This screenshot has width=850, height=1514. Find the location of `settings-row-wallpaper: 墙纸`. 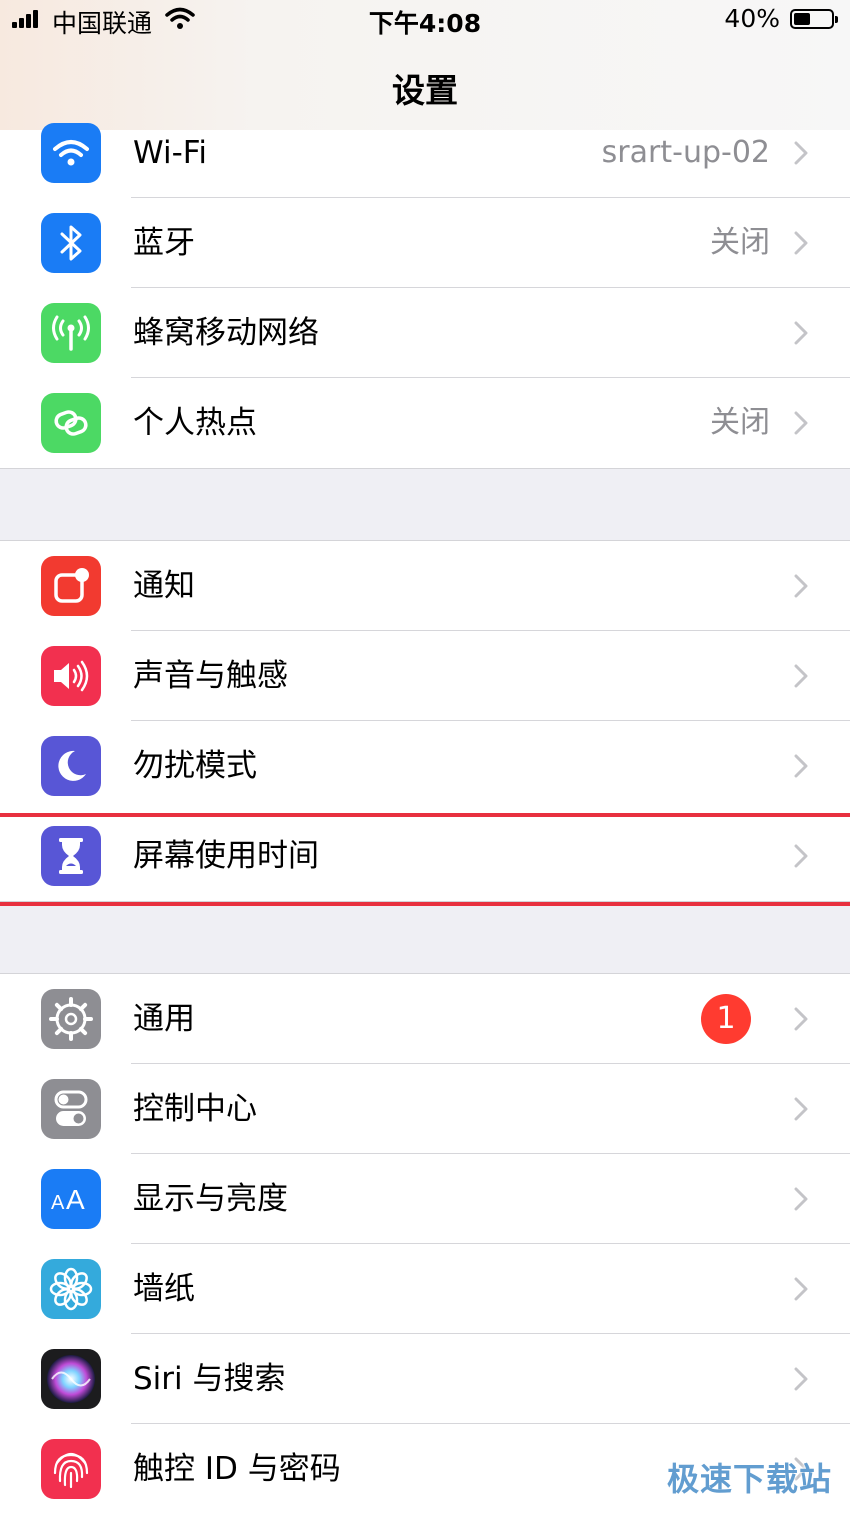

settings-row-wallpaper: 墙纸 is located at coordinates (425, 1289).